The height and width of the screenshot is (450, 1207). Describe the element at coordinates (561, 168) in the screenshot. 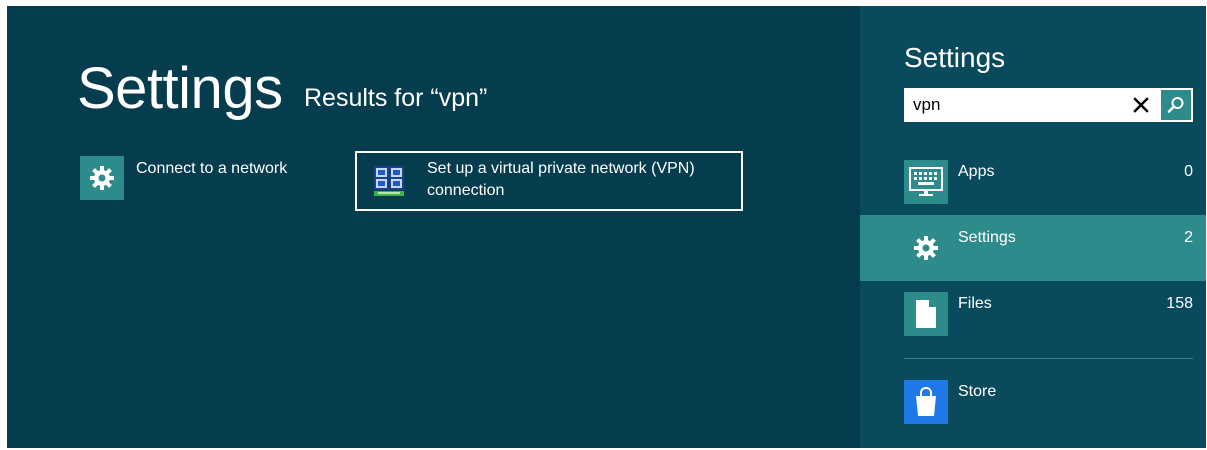

I see `result-label-line-1: Set up a virtual private network (VPN)` at that location.